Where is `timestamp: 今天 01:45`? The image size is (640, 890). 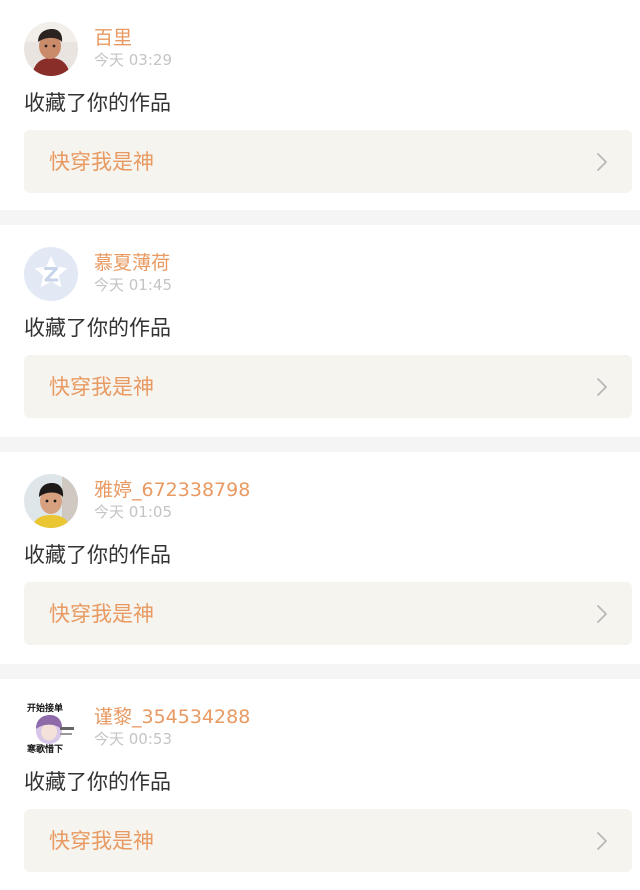 timestamp: 今天 01:45 is located at coordinates (133, 285).